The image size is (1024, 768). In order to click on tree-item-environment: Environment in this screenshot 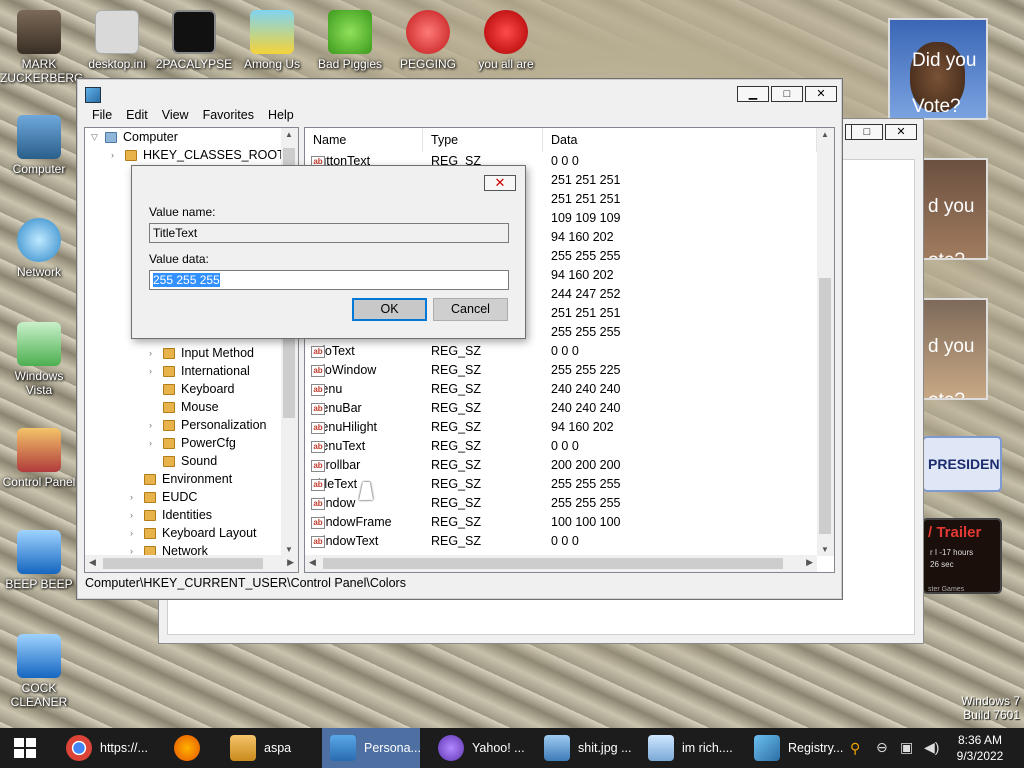, I will do `click(181, 479)`.